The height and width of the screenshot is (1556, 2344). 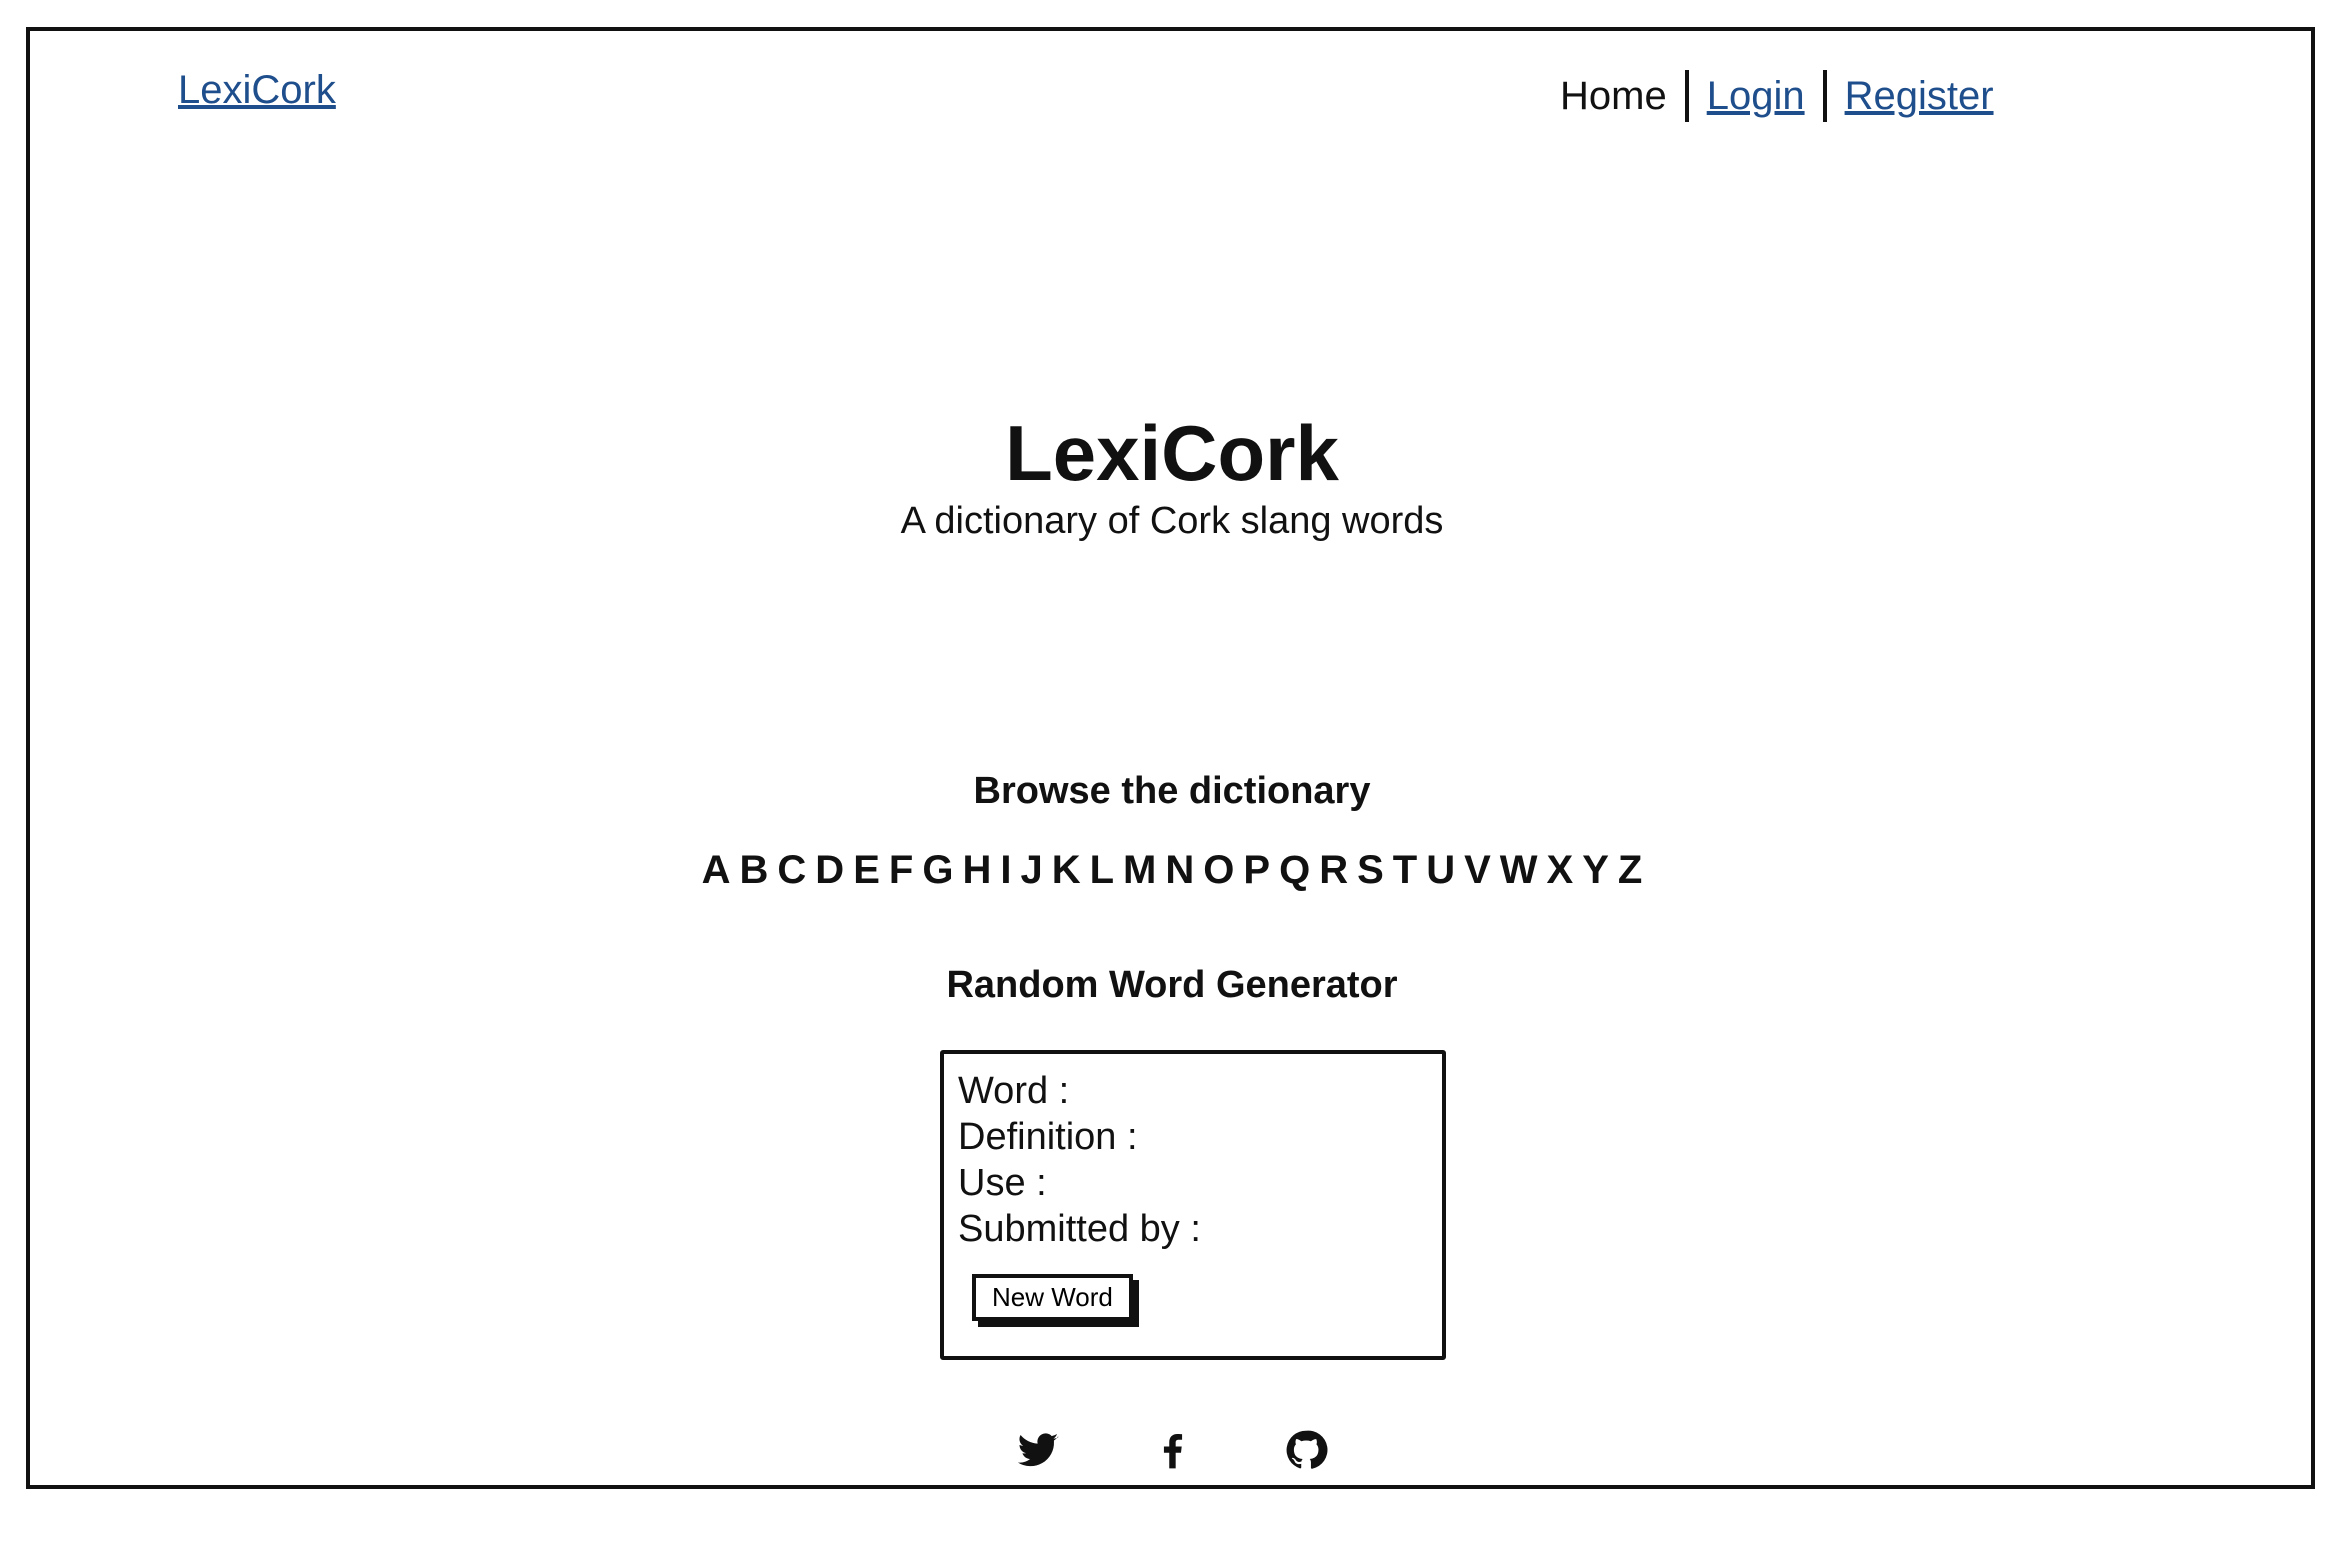 I want to click on letter-link-k: K, so click(x=1066, y=870).